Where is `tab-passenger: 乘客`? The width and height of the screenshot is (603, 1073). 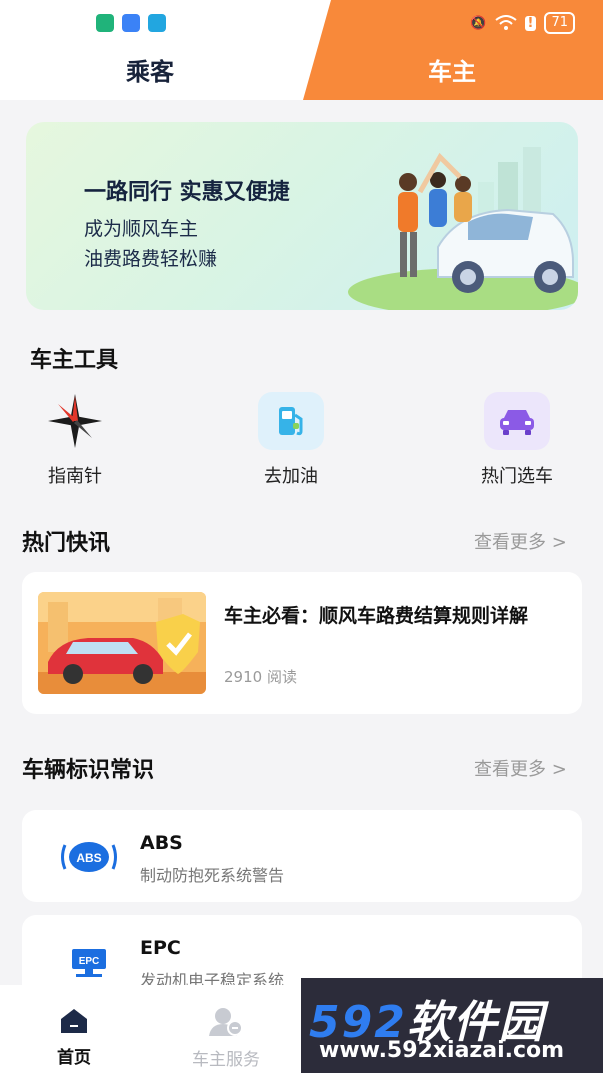 tab-passenger: 乘客 is located at coordinates (150, 69).